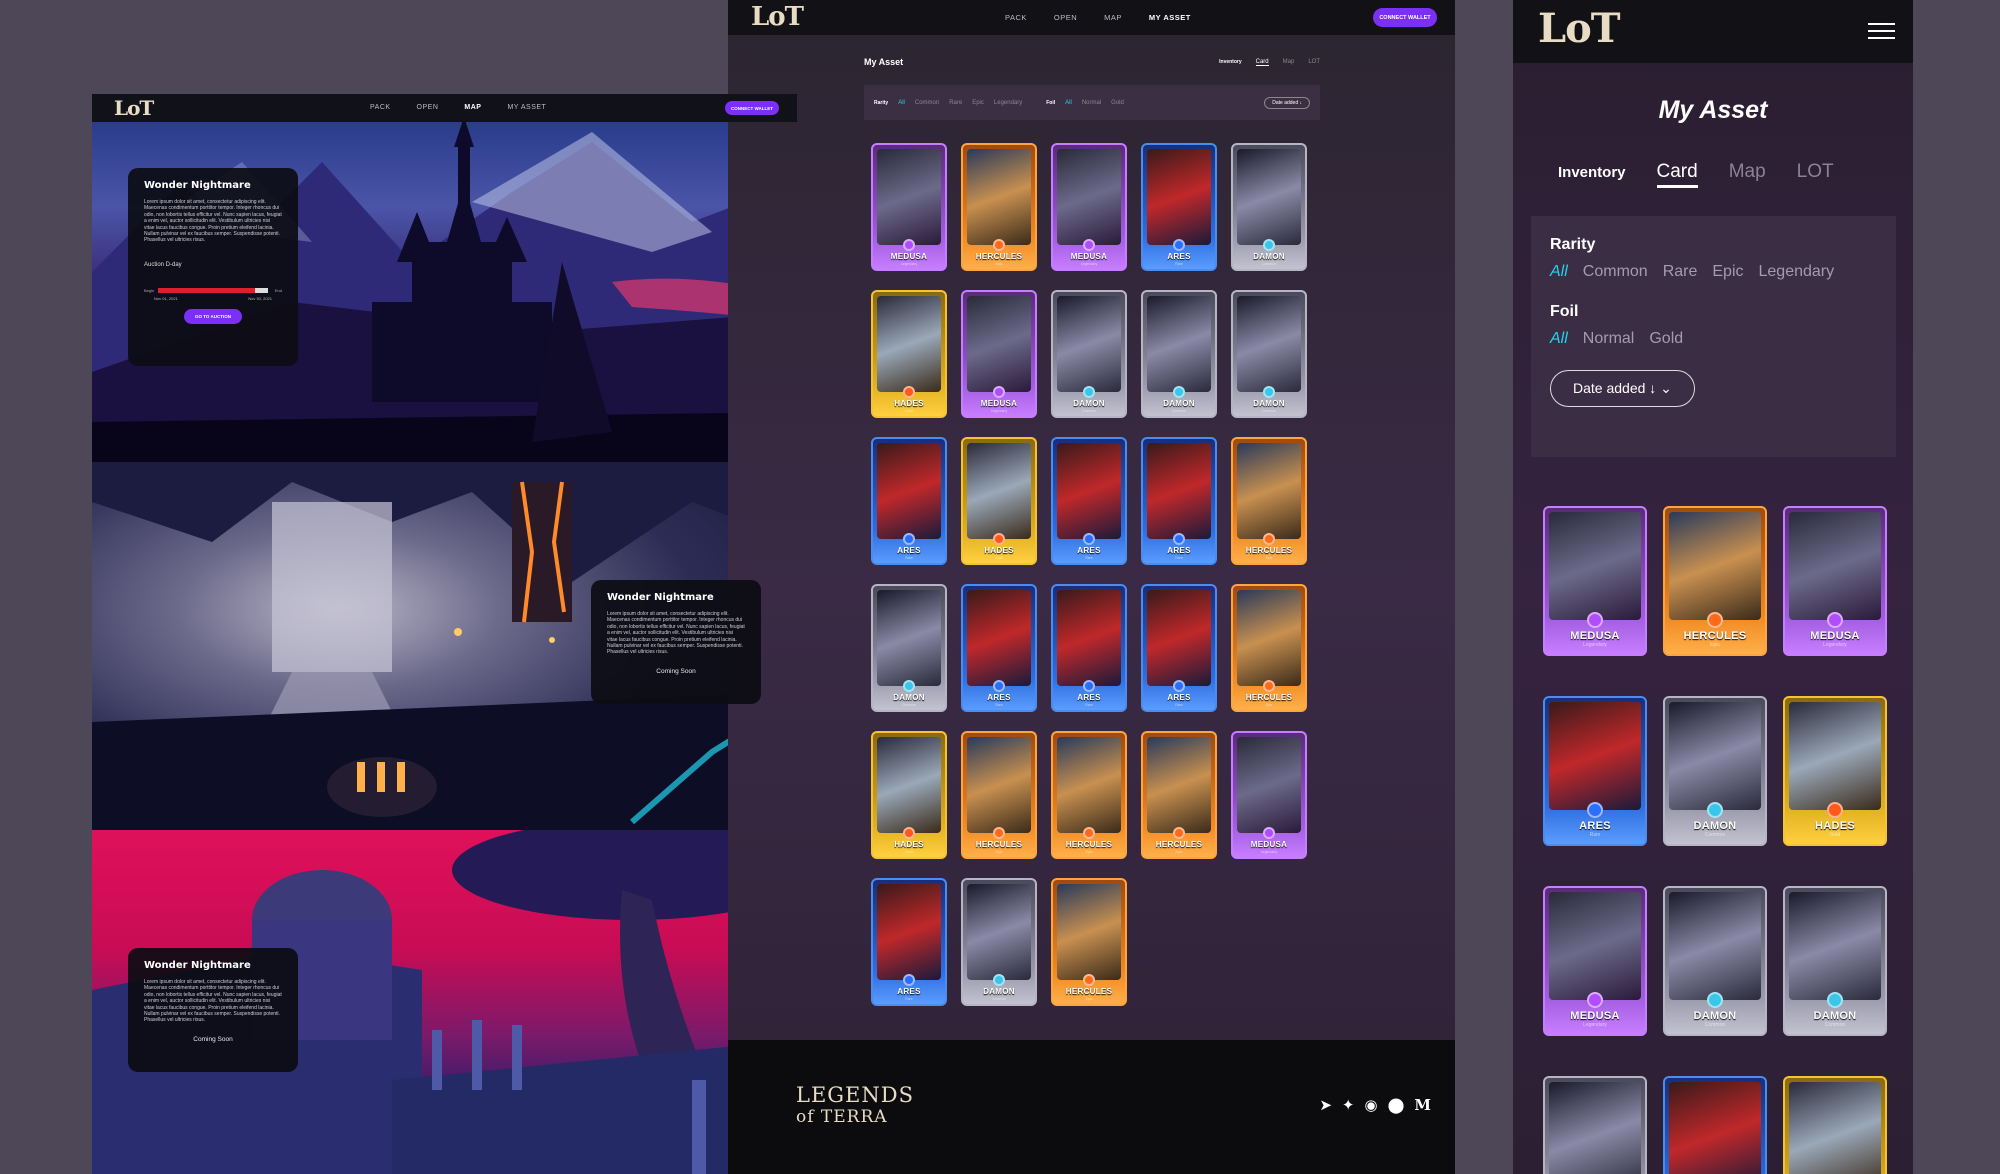  I want to click on hamburger-menu-icon, so click(1881, 31).